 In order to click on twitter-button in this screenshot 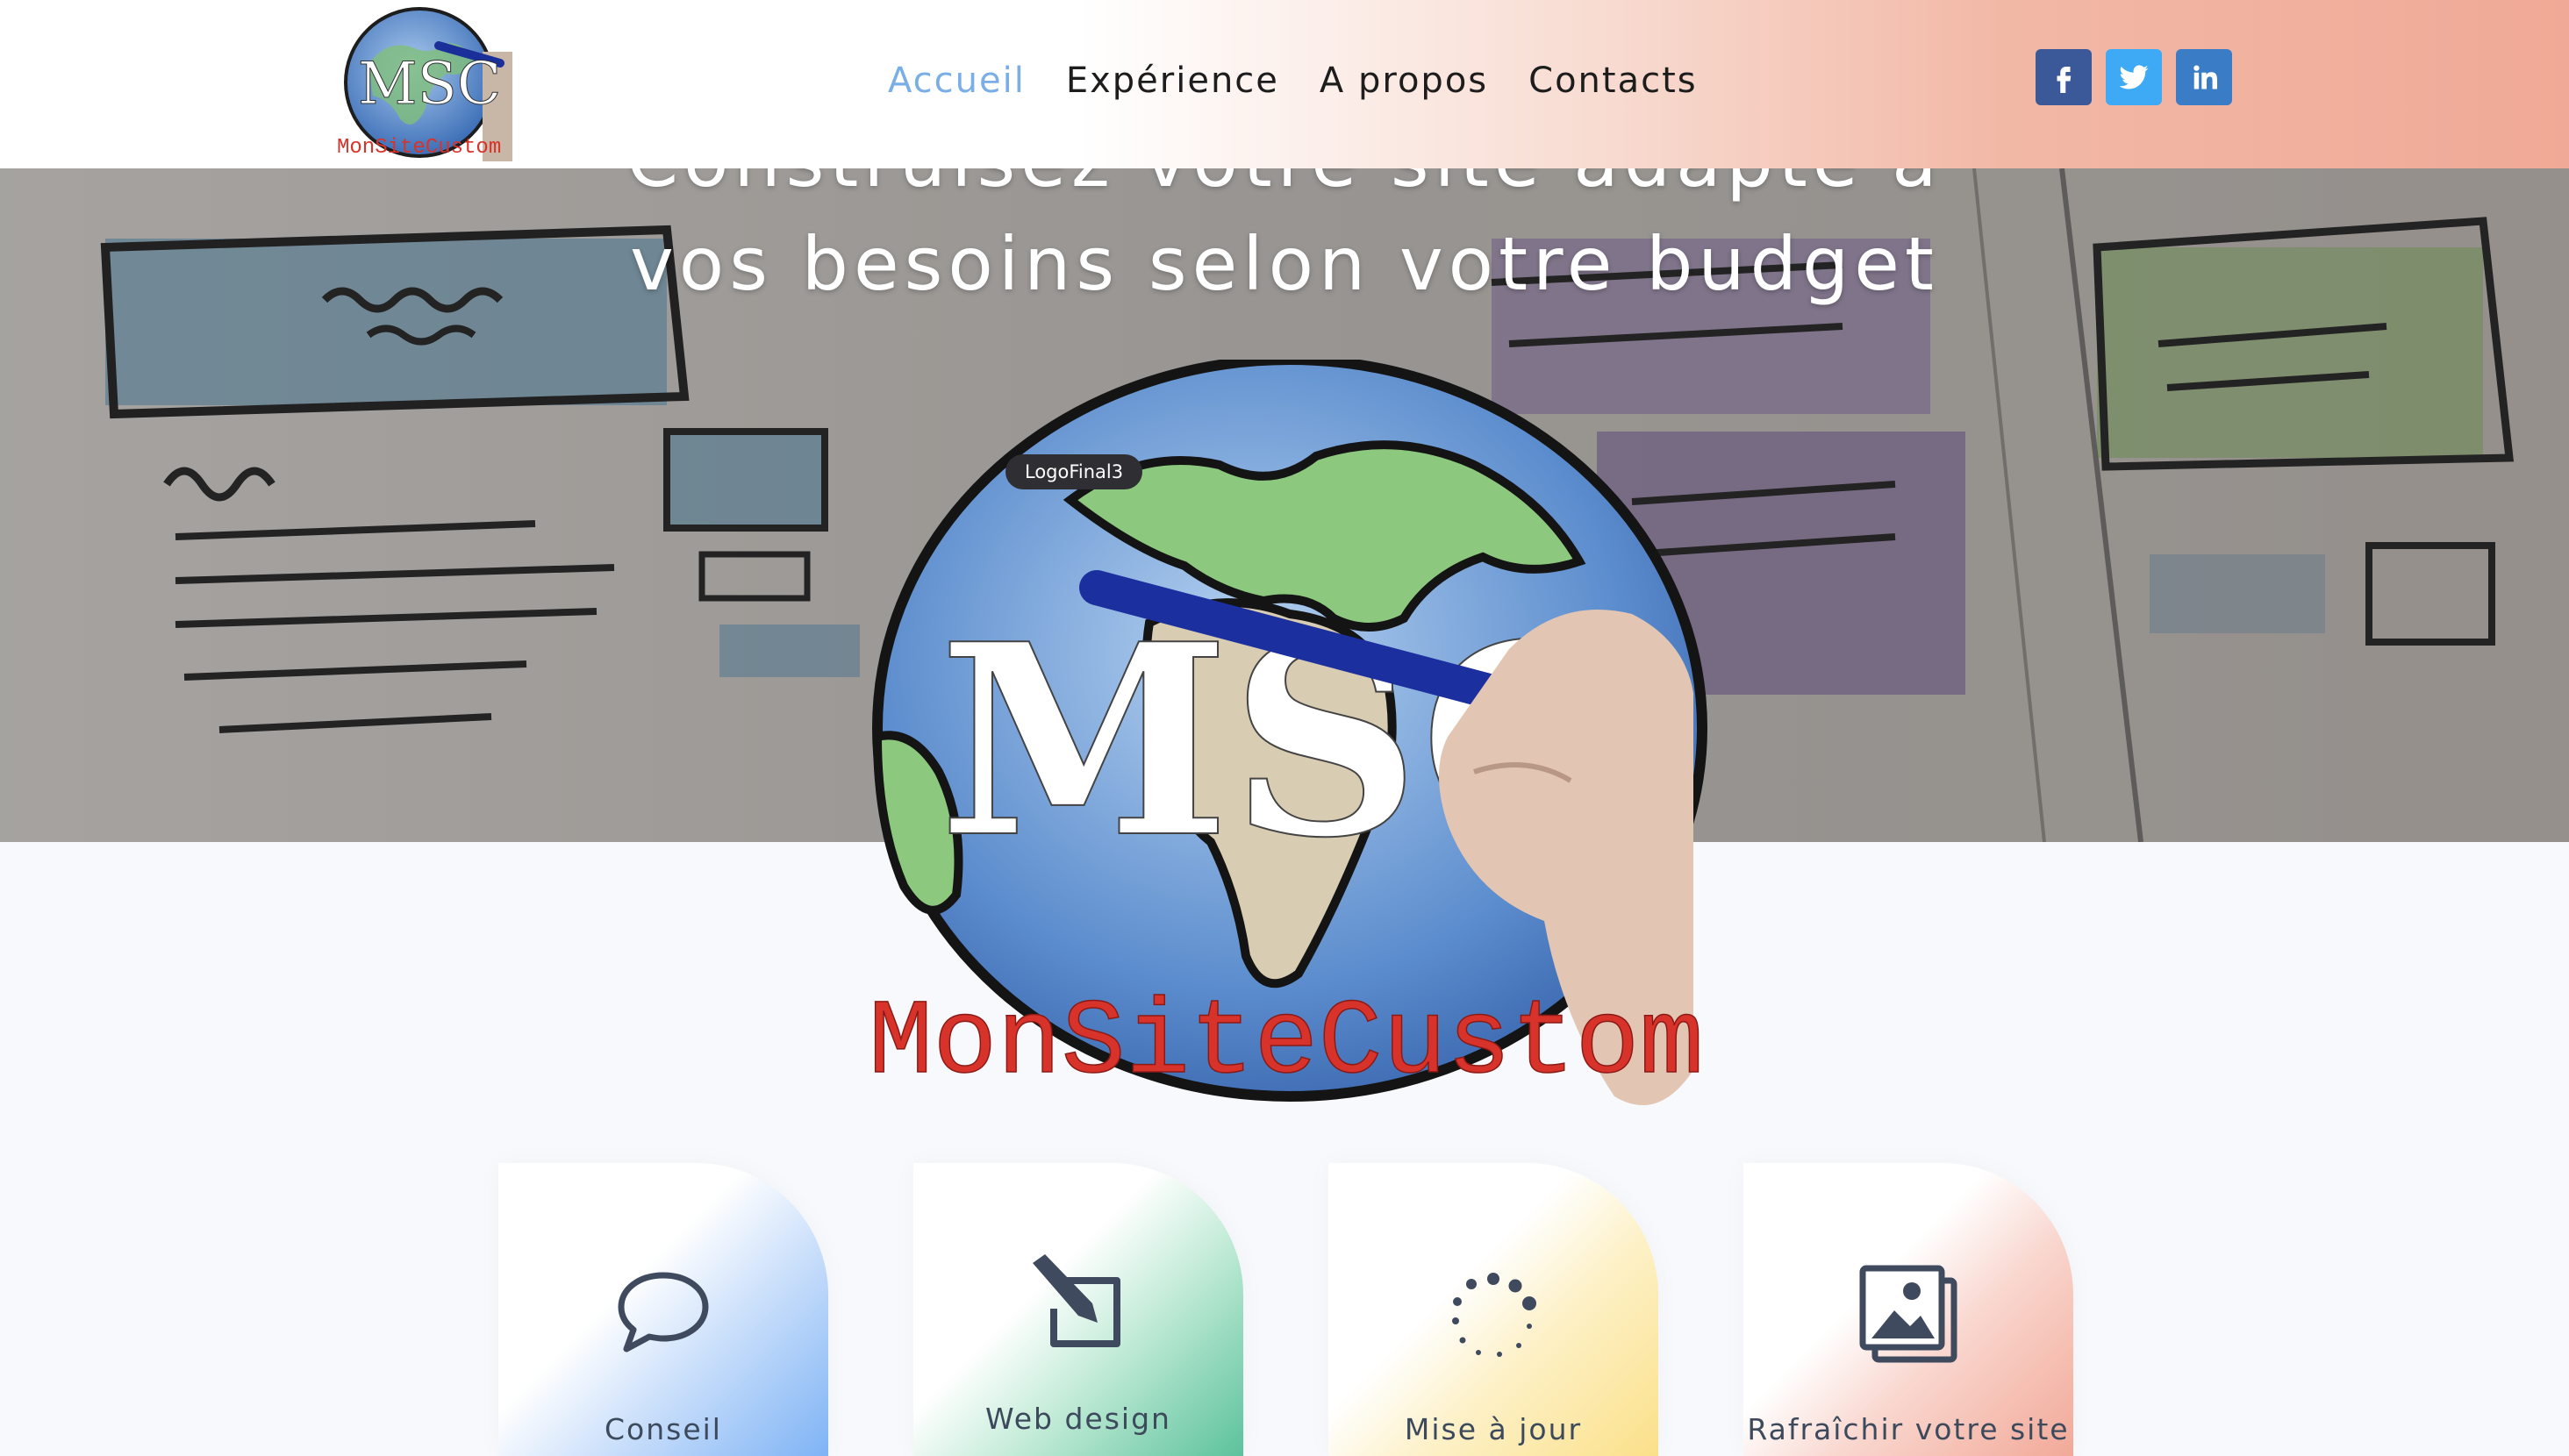, I will do `click(2134, 77)`.